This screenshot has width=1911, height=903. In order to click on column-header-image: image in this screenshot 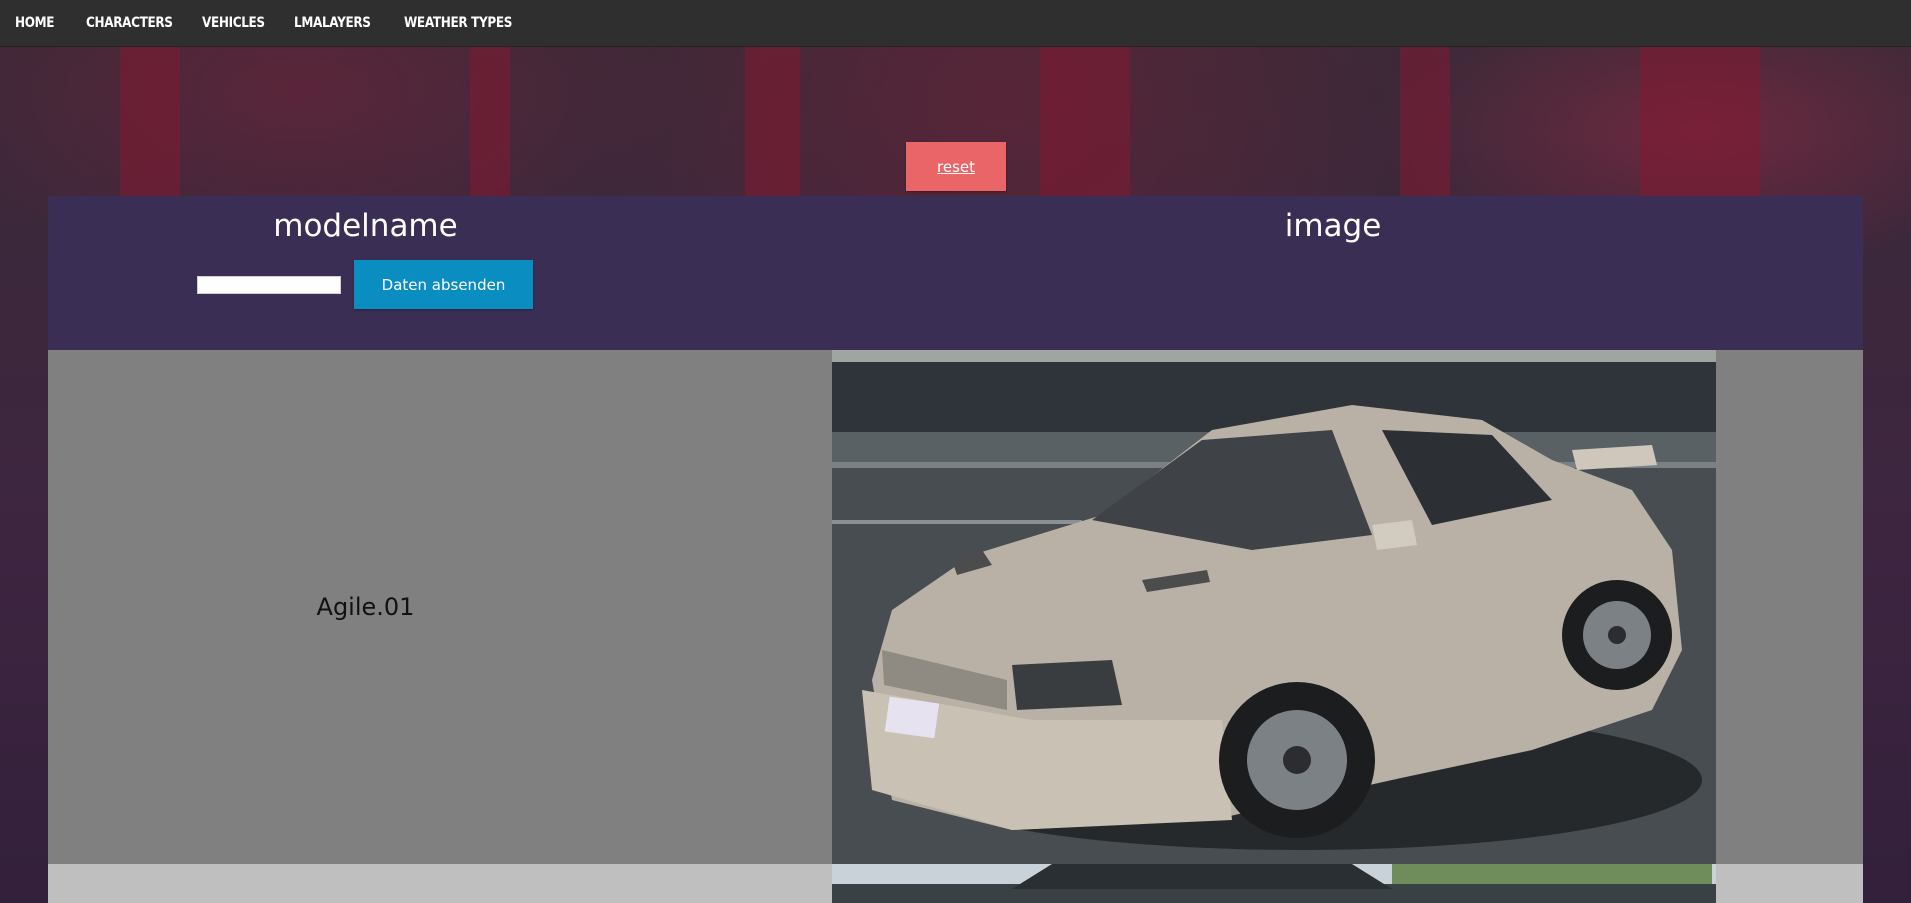, I will do `click(1333, 226)`.